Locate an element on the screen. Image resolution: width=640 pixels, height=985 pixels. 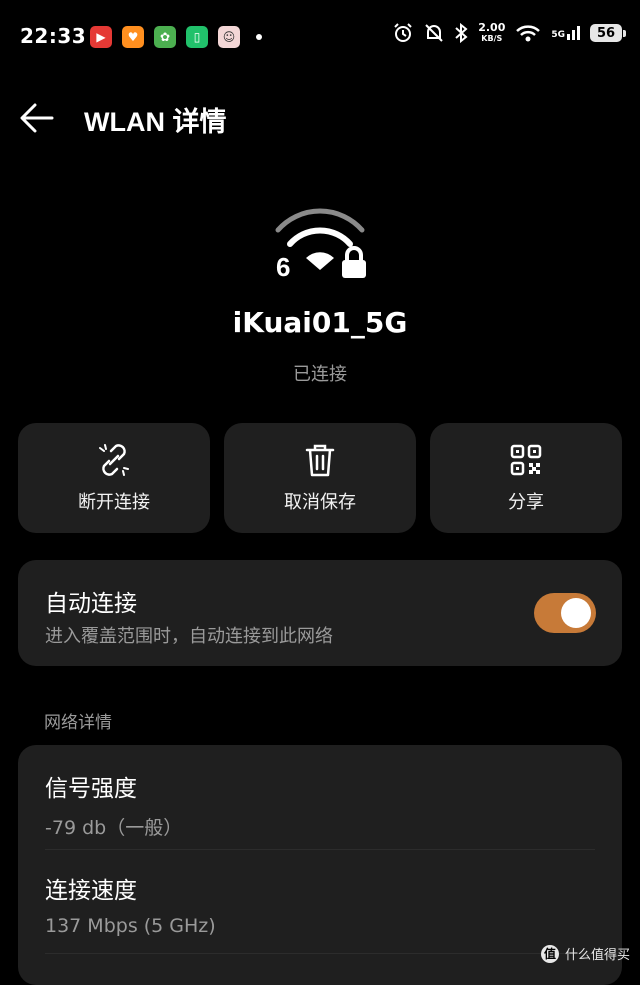
shopping-app-icon: ♥ is located at coordinates (133, 37).